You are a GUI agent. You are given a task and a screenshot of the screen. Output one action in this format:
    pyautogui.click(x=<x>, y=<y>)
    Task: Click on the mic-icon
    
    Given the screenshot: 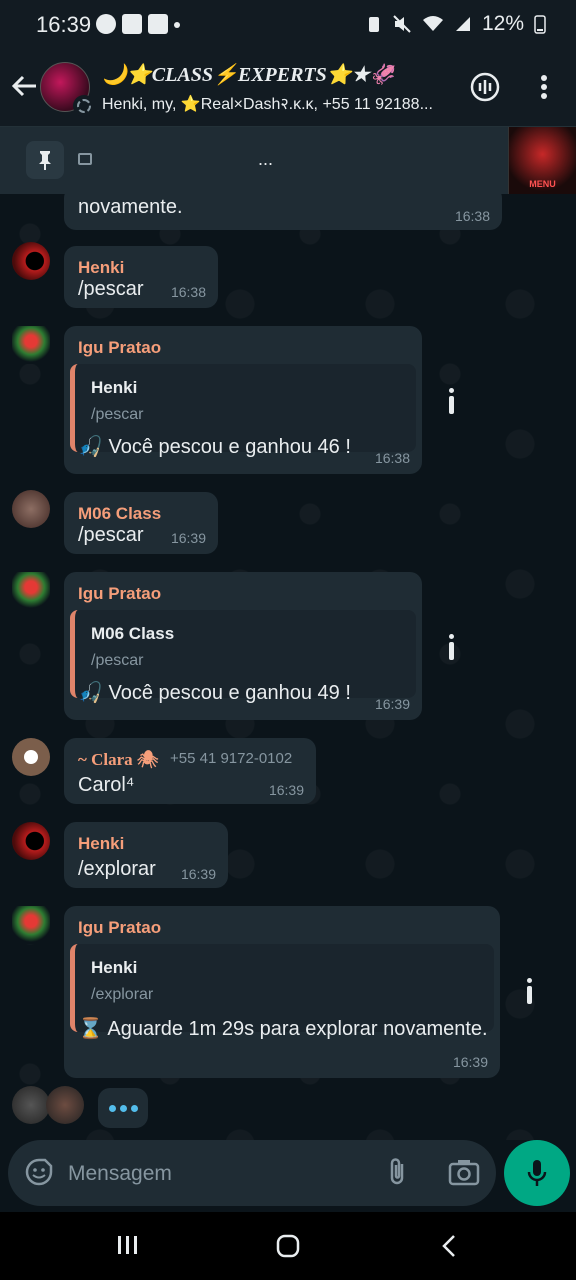 What is the action you would take?
    pyautogui.click(x=537, y=1173)
    